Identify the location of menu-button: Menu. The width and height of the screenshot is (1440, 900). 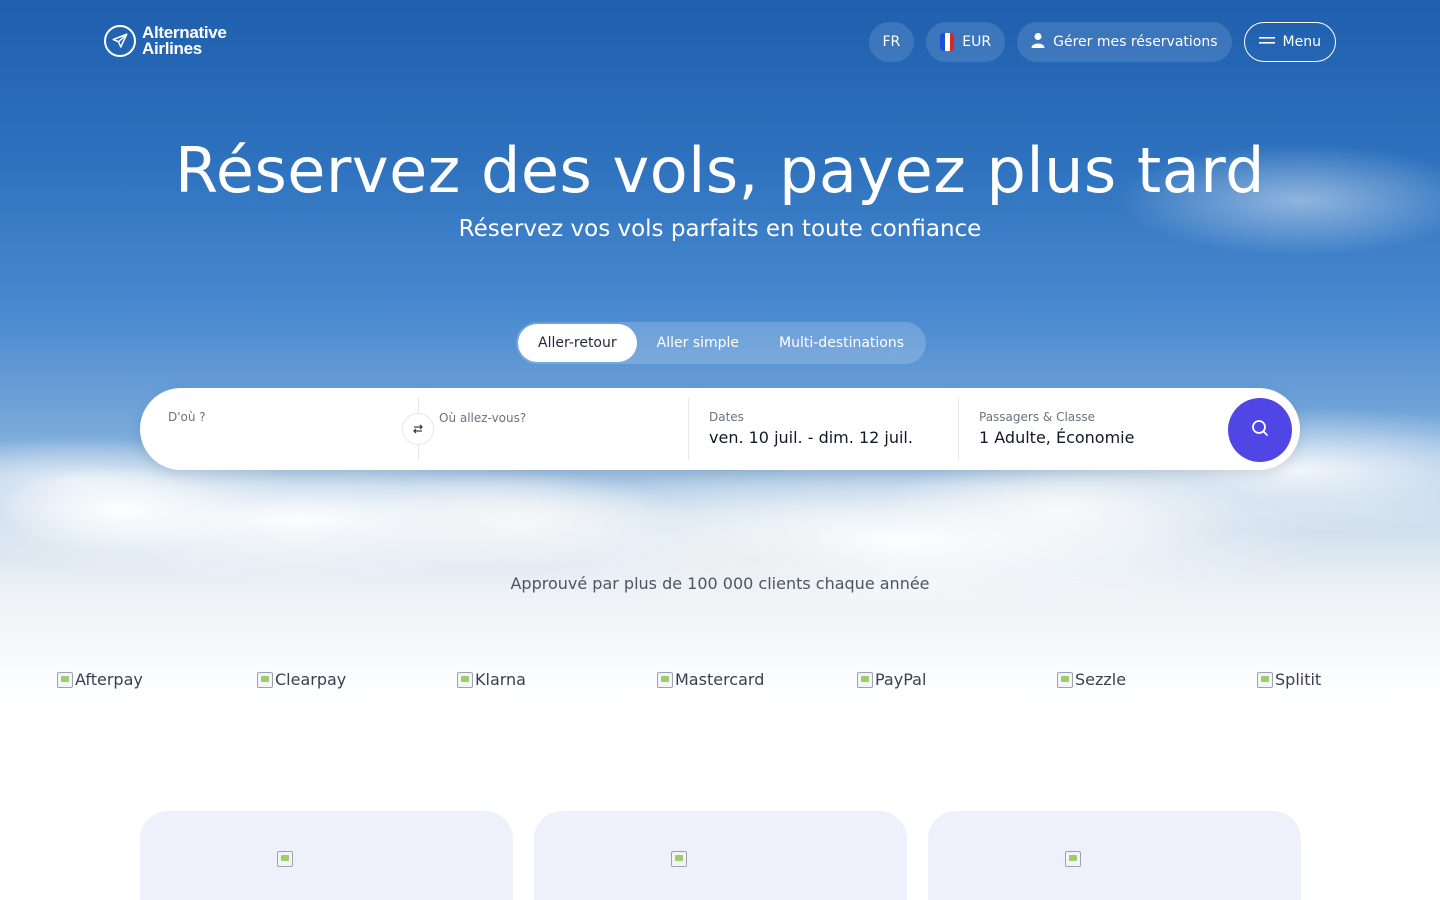
(1289, 42).